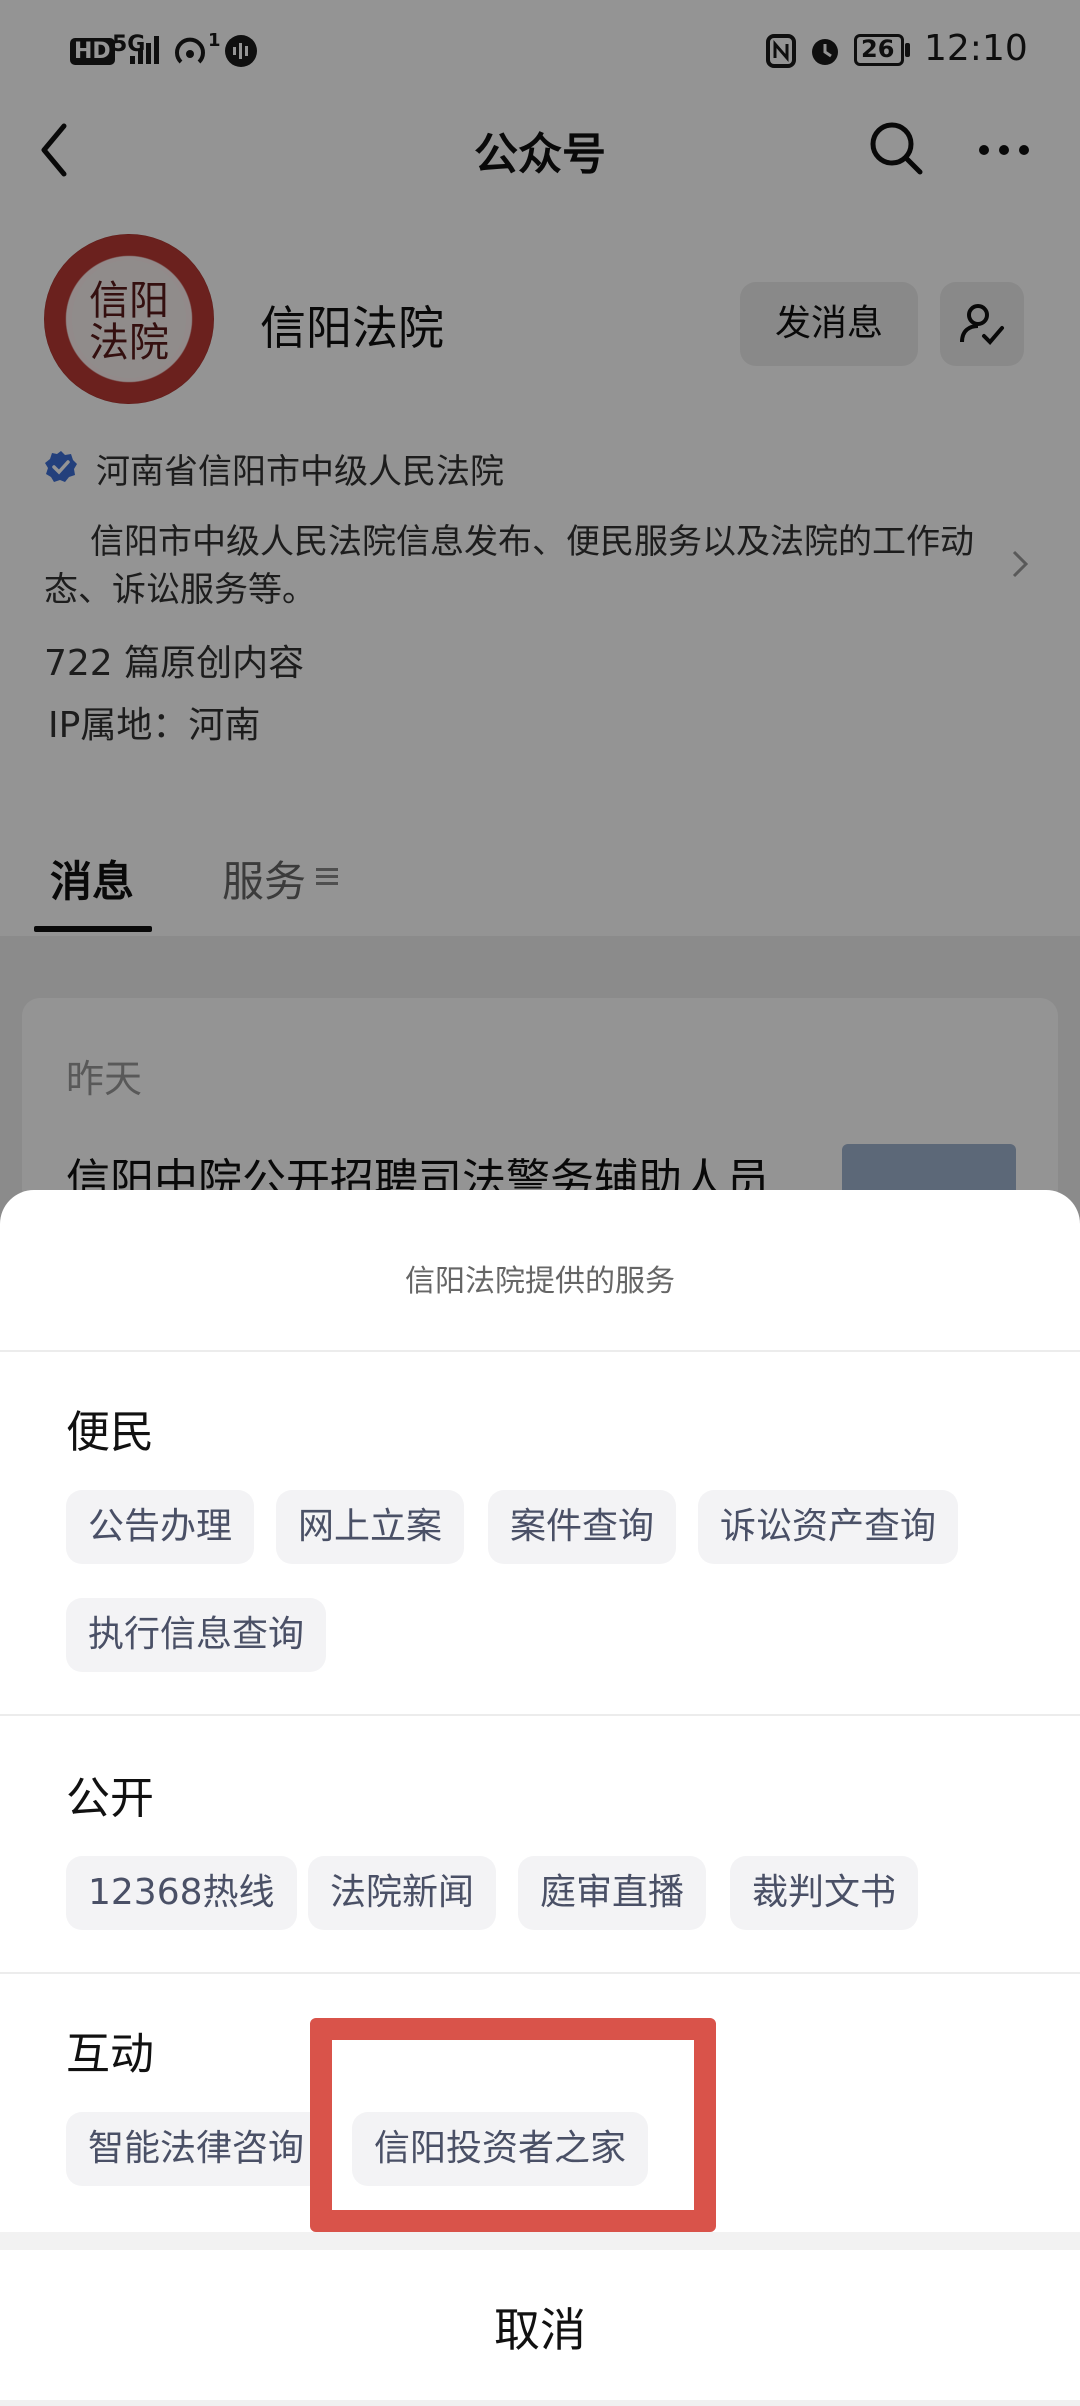  Describe the element at coordinates (160, 1527) in the screenshot. I see `service-chip: 公告办理` at that location.